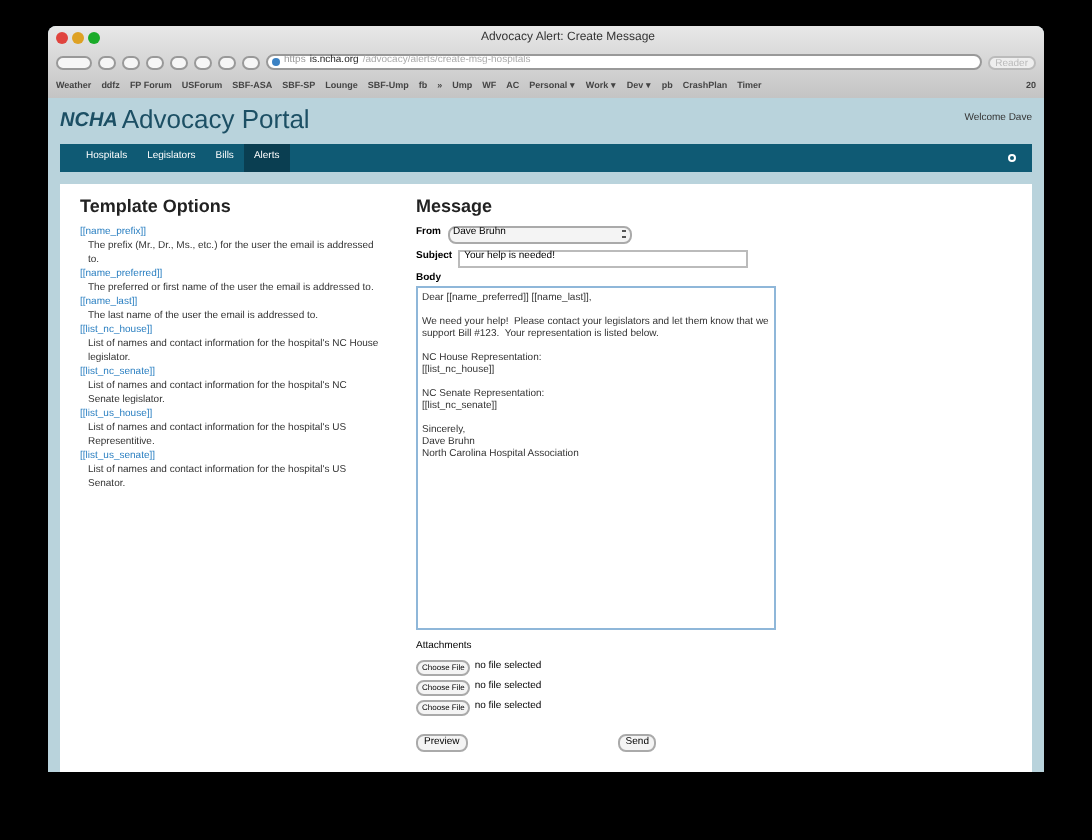 The height and width of the screenshot is (840, 1092). I want to click on back-forward-button, so click(74, 62).